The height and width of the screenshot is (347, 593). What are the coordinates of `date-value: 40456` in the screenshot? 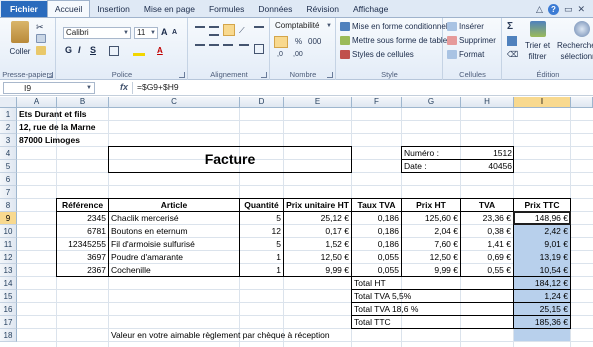 It's located at (487, 166).